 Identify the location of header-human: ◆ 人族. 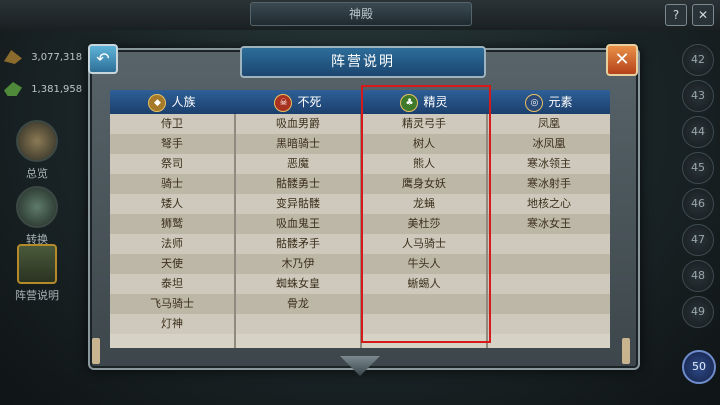
(172, 102).